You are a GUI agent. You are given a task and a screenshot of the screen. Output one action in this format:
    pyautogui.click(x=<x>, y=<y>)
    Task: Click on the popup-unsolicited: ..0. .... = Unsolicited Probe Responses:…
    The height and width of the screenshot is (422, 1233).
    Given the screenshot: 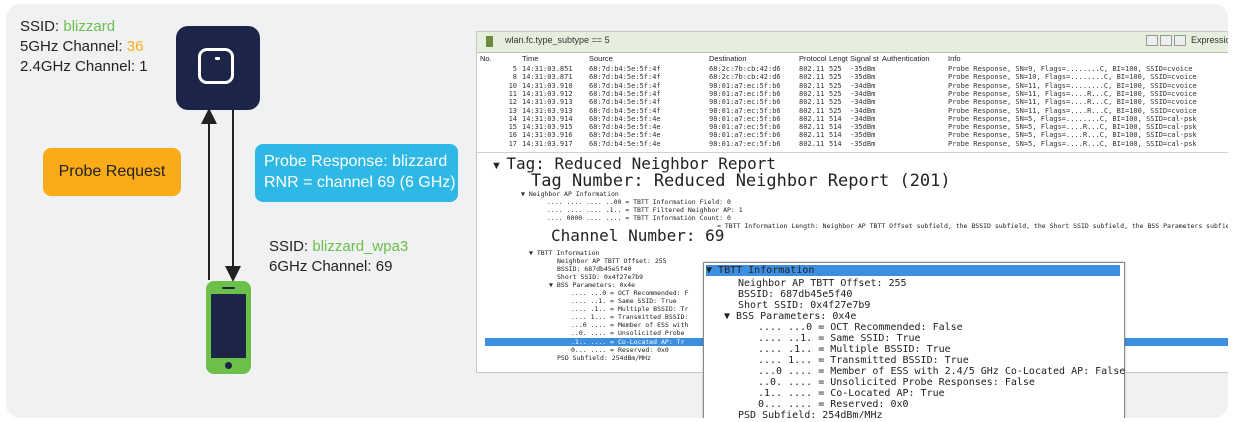 What is the action you would take?
    pyautogui.click(x=896, y=382)
    